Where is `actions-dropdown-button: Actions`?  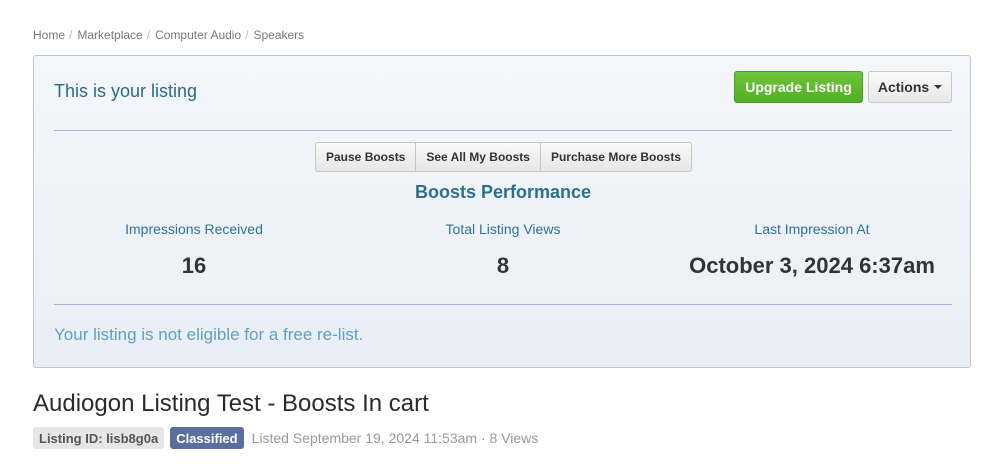 actions-dropdown-button: Actions is located at coordinates (910, 87).